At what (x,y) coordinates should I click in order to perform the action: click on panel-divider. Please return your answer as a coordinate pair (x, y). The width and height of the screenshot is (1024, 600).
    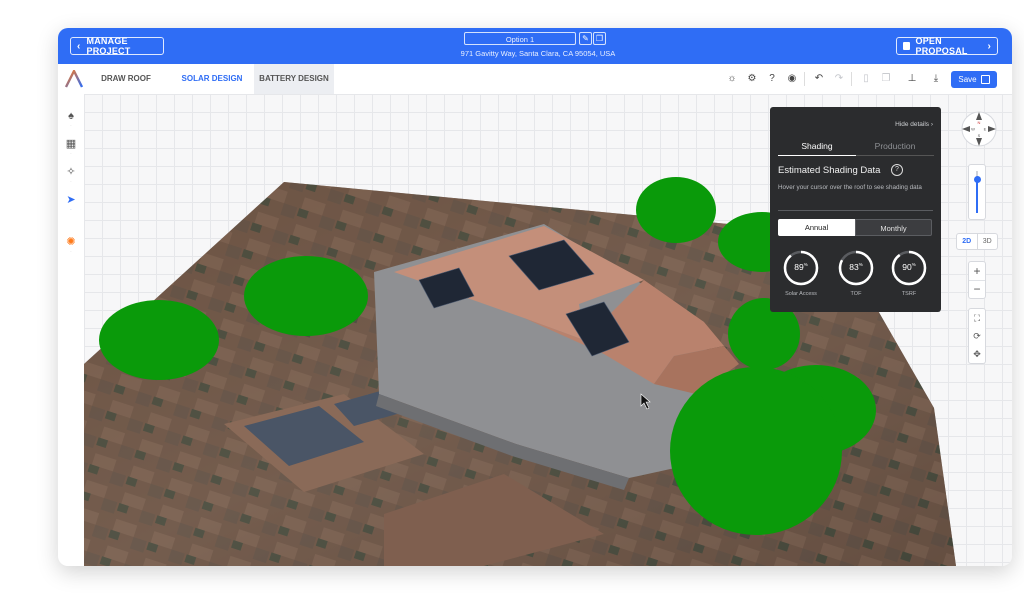
    Looking at the image, I should click on (855, 210).